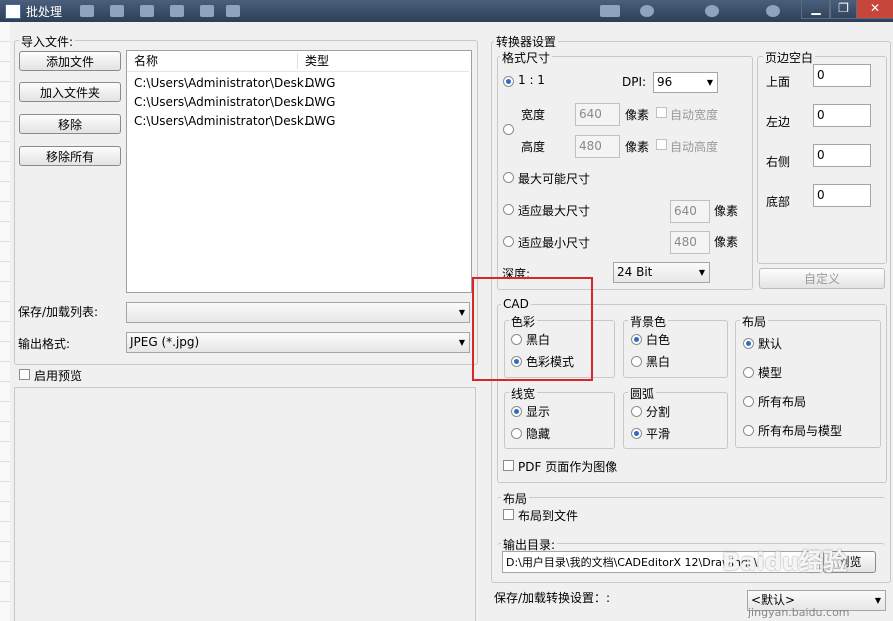 The width and height of the screenshot is (893, 621). Describe the element at coordinates (773, 600) in the screenshot. I see `save-load-settings-value: <默认>` at that location.